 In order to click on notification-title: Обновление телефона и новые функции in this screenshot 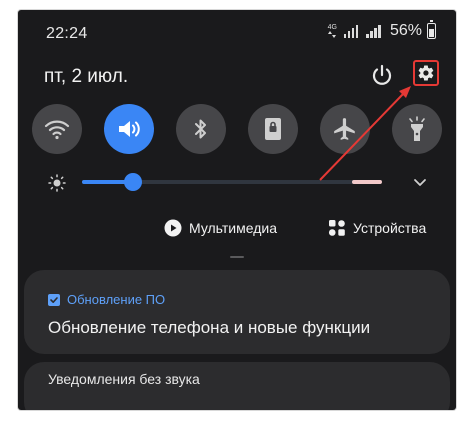, I will do `click(209, 327)`.